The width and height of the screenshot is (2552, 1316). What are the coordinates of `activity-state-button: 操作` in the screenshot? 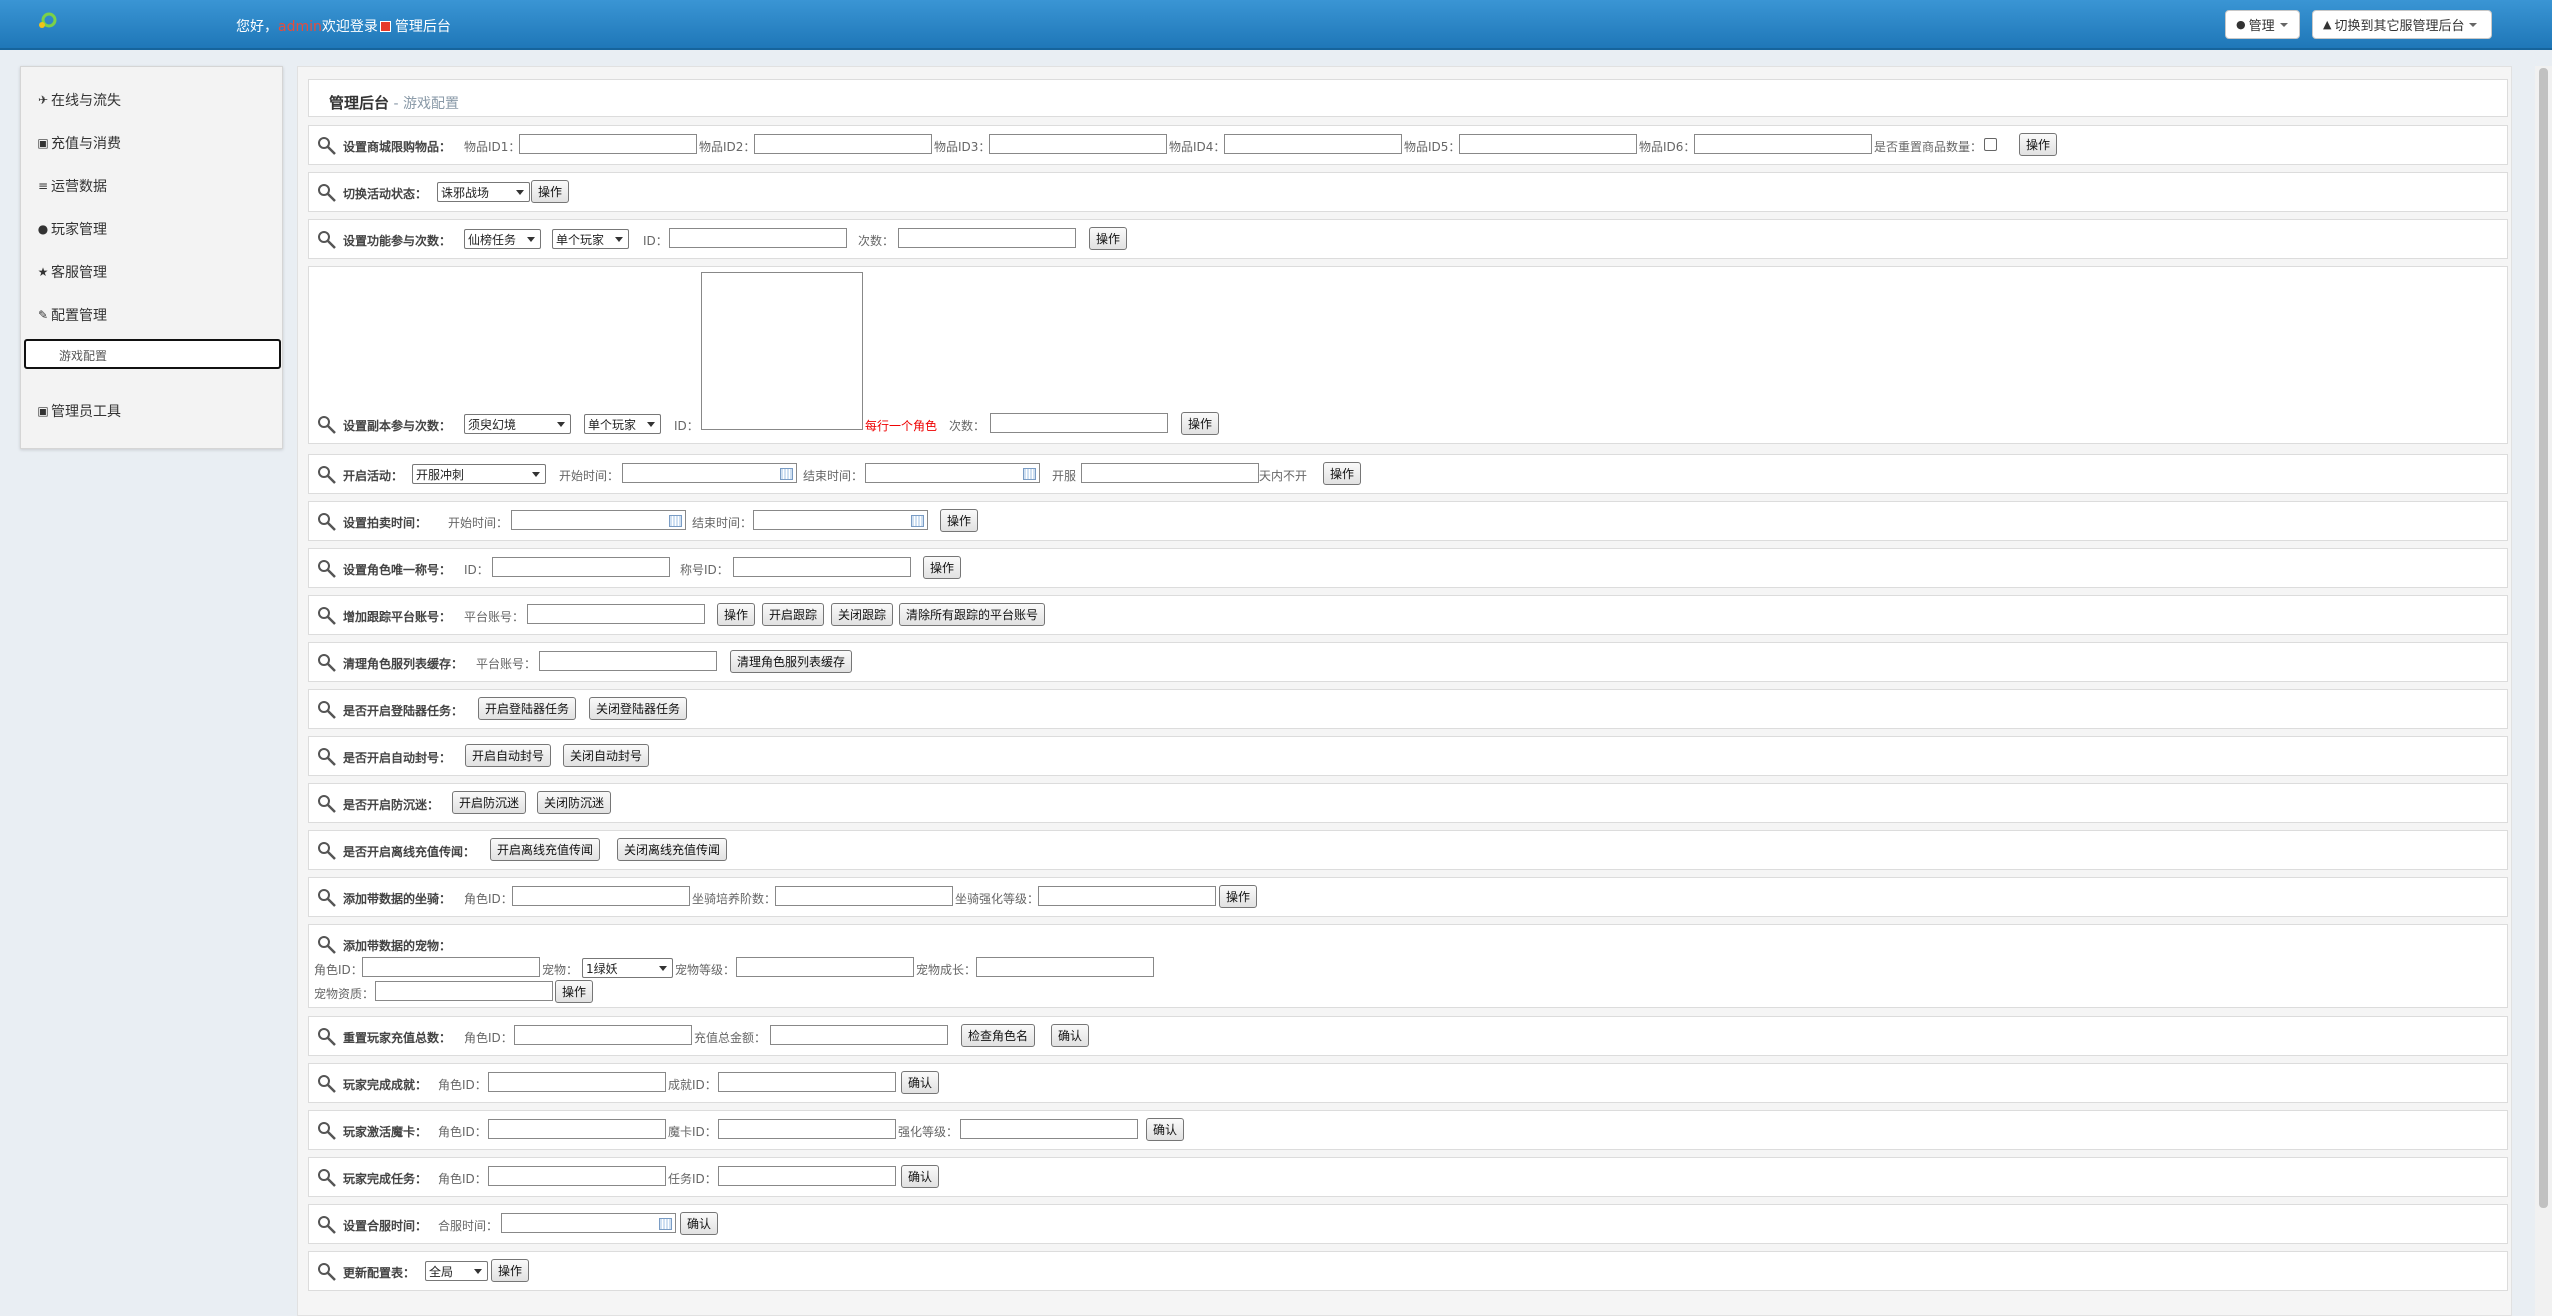 It's located at (550, 191).